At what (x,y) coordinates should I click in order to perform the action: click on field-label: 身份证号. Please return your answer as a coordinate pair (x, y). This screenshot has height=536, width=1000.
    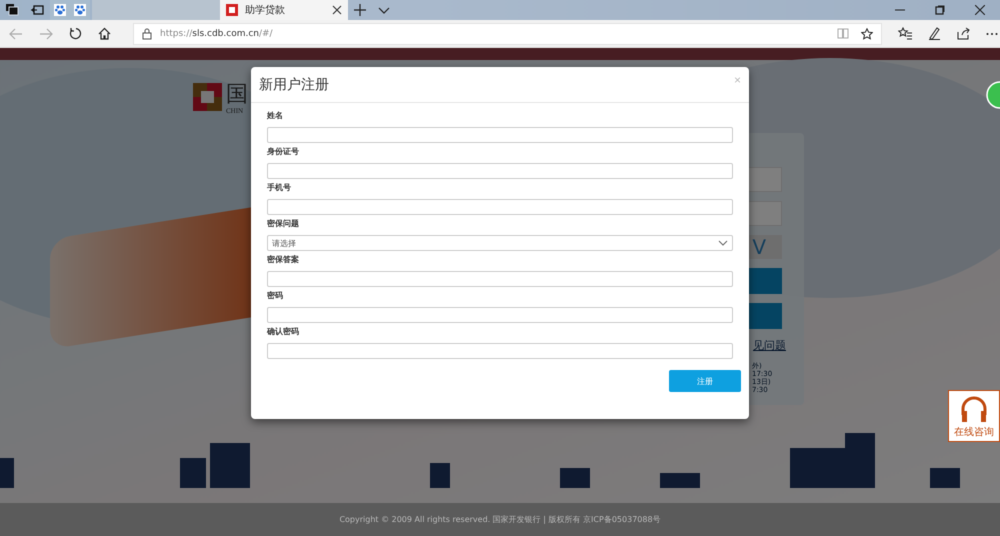
    Looking at the image, I should click on (283, 152).